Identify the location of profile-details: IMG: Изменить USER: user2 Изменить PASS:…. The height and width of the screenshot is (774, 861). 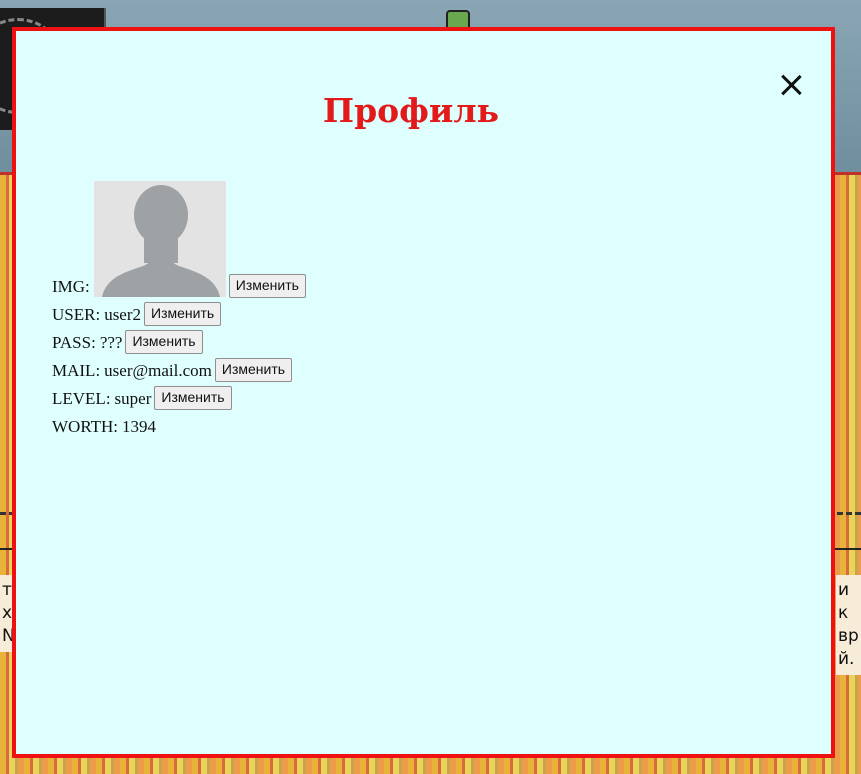
(179, 307).